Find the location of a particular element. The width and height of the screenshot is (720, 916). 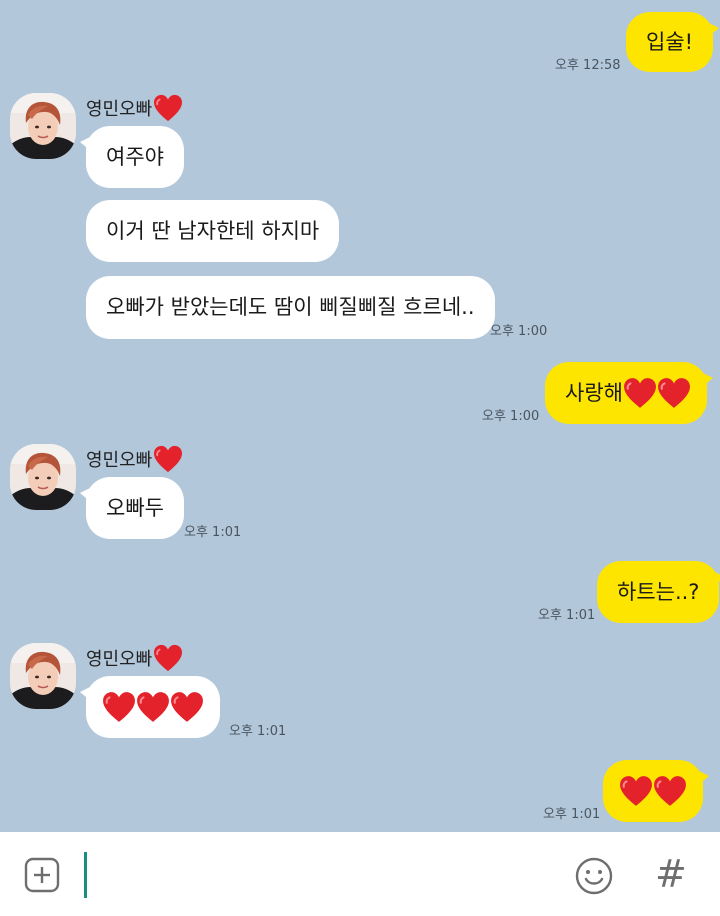

message-text: 오빠두 is located at coordinates (135, 507).